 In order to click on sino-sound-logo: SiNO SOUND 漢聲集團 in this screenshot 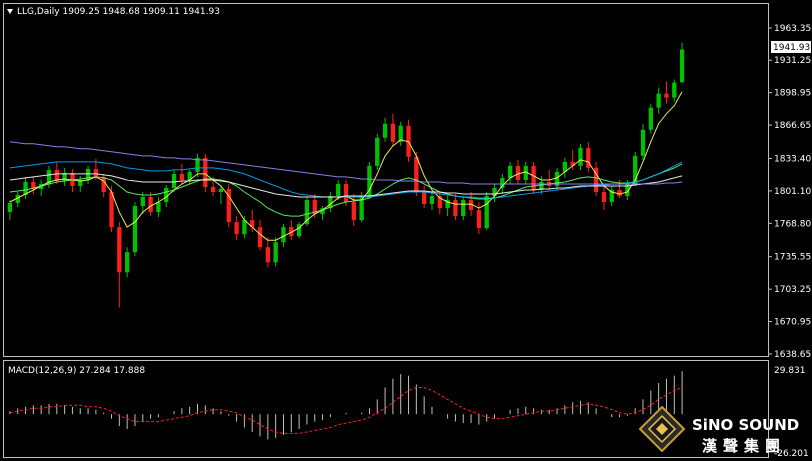, I will do `click(718, 430)`.